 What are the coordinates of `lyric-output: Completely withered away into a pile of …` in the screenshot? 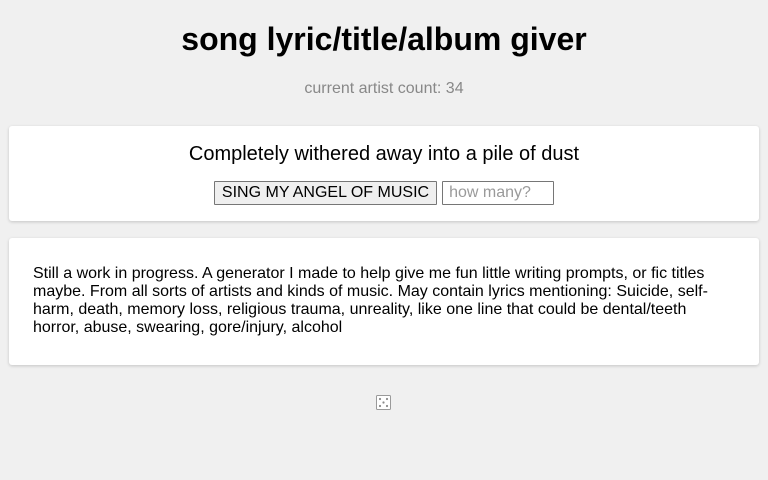 It's located at (384, 154).